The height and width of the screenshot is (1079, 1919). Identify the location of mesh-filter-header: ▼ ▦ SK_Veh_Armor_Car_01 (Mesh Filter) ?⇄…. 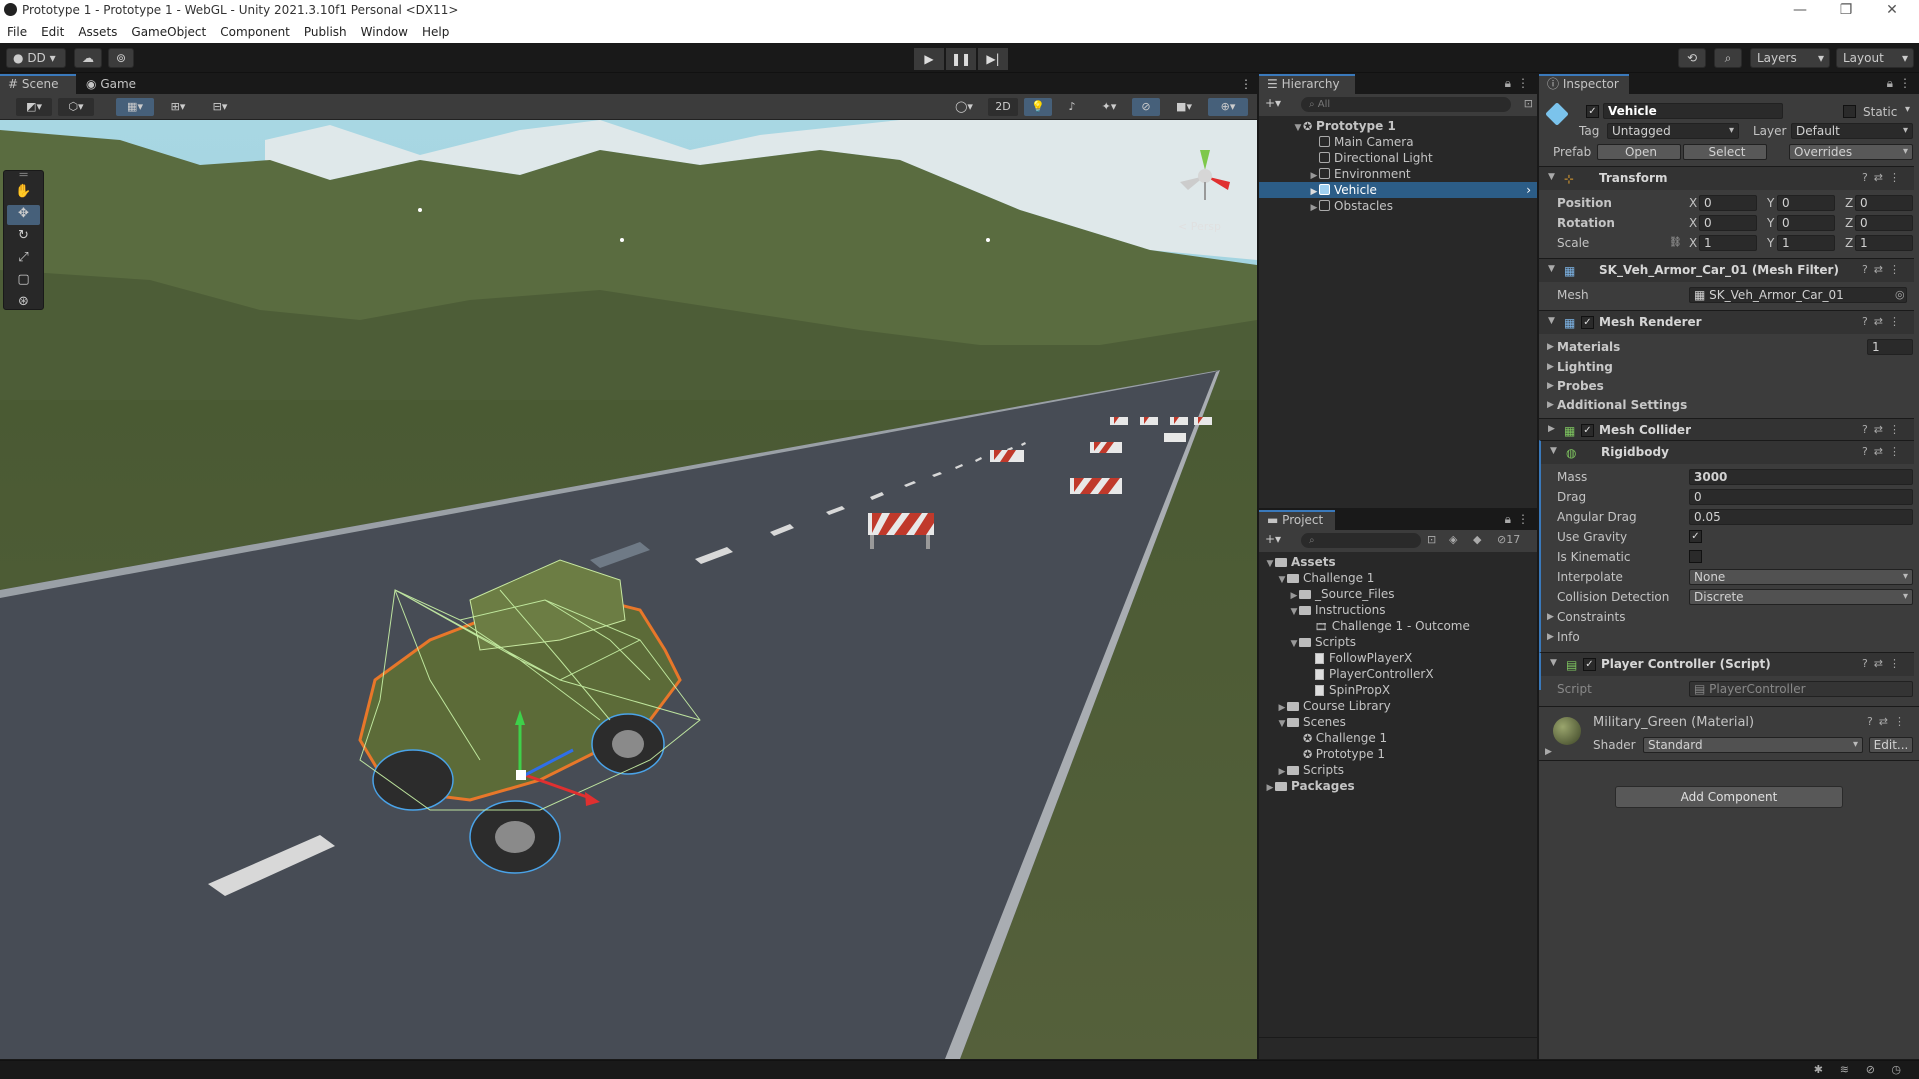
(1726, 270).